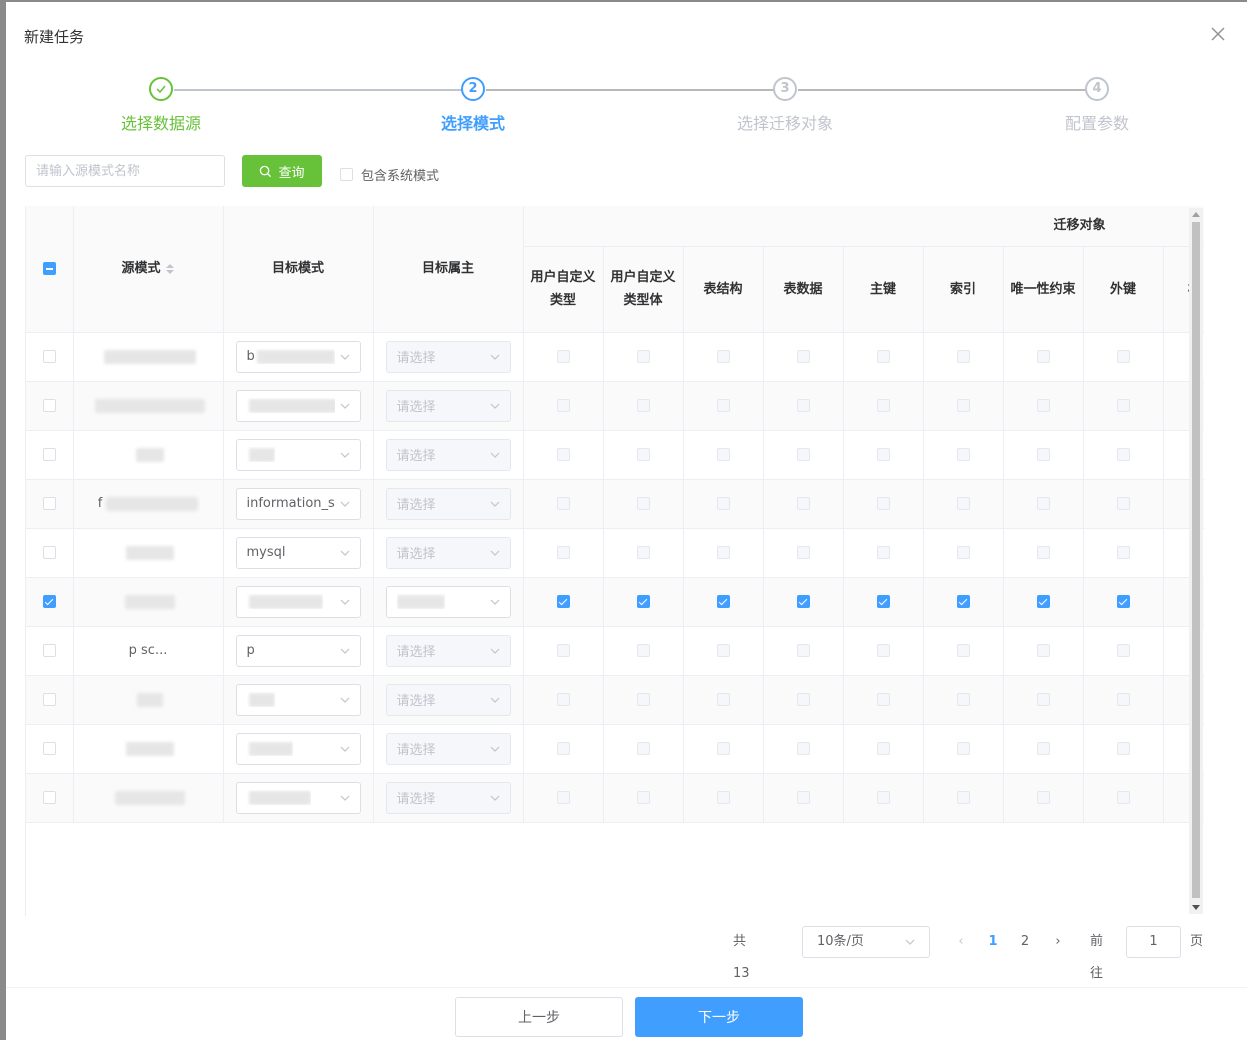 Image resolution: width=1247 pixels, height=1040 pixels. Describe the element at coordinates (298, 356) in the screenshot. I see `target-schema-select: b` at that location.